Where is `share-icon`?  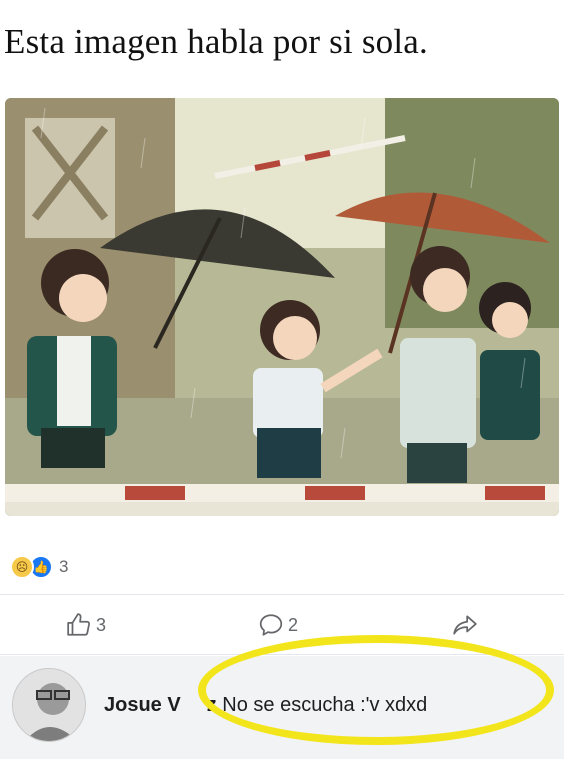 share-icon is located at coordinates (465, 625).